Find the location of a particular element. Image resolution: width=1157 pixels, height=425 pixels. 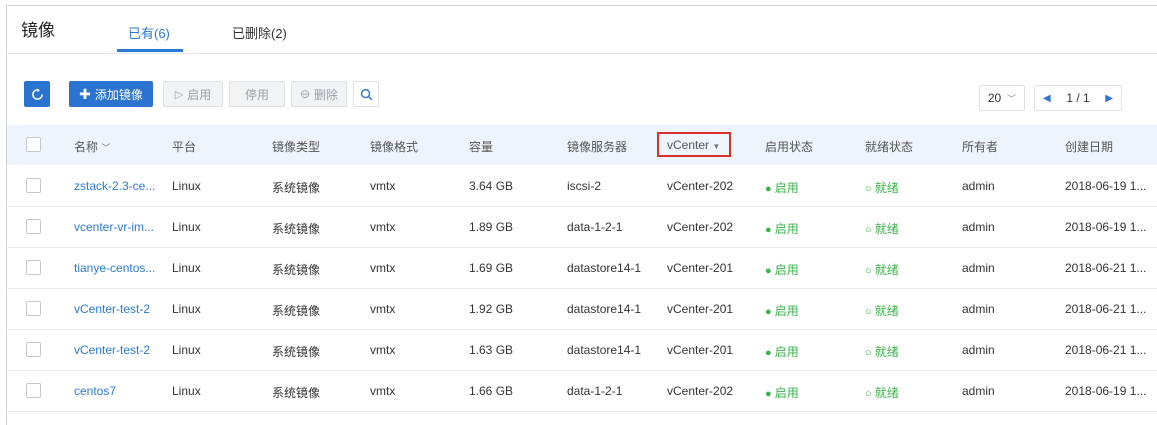

start-button: ▷ 启用 is located at coordinates (193, 94).